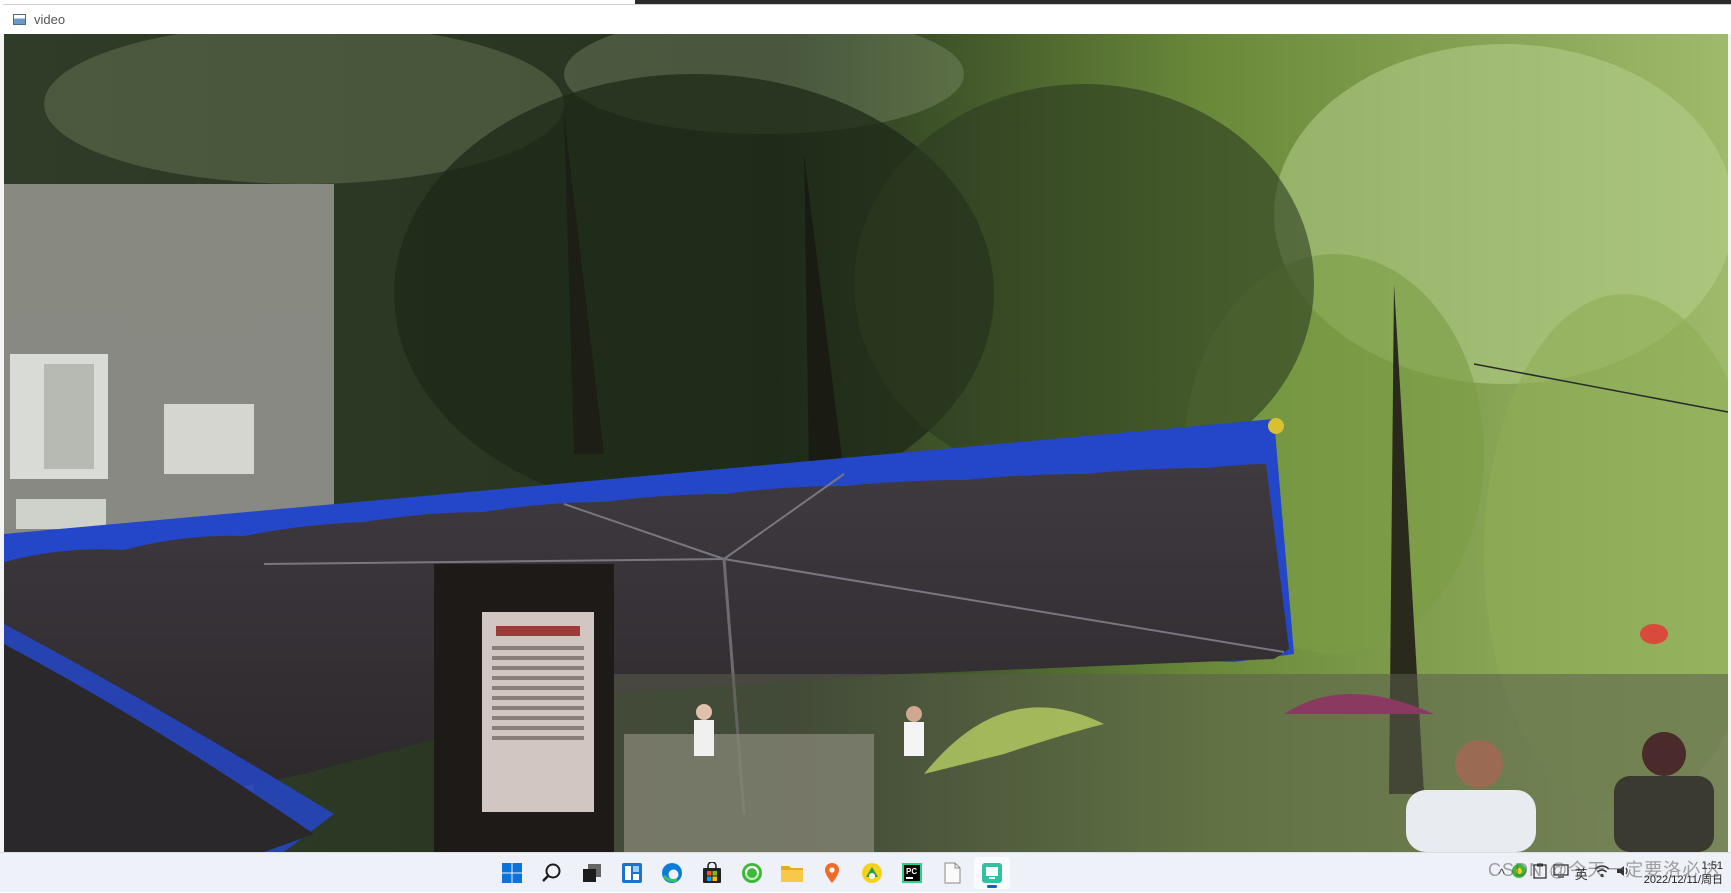 The image size is (1731, 893). Describe the element at coordinates (952, 873) in the screenshot. I see `notepad-icon` at that location.